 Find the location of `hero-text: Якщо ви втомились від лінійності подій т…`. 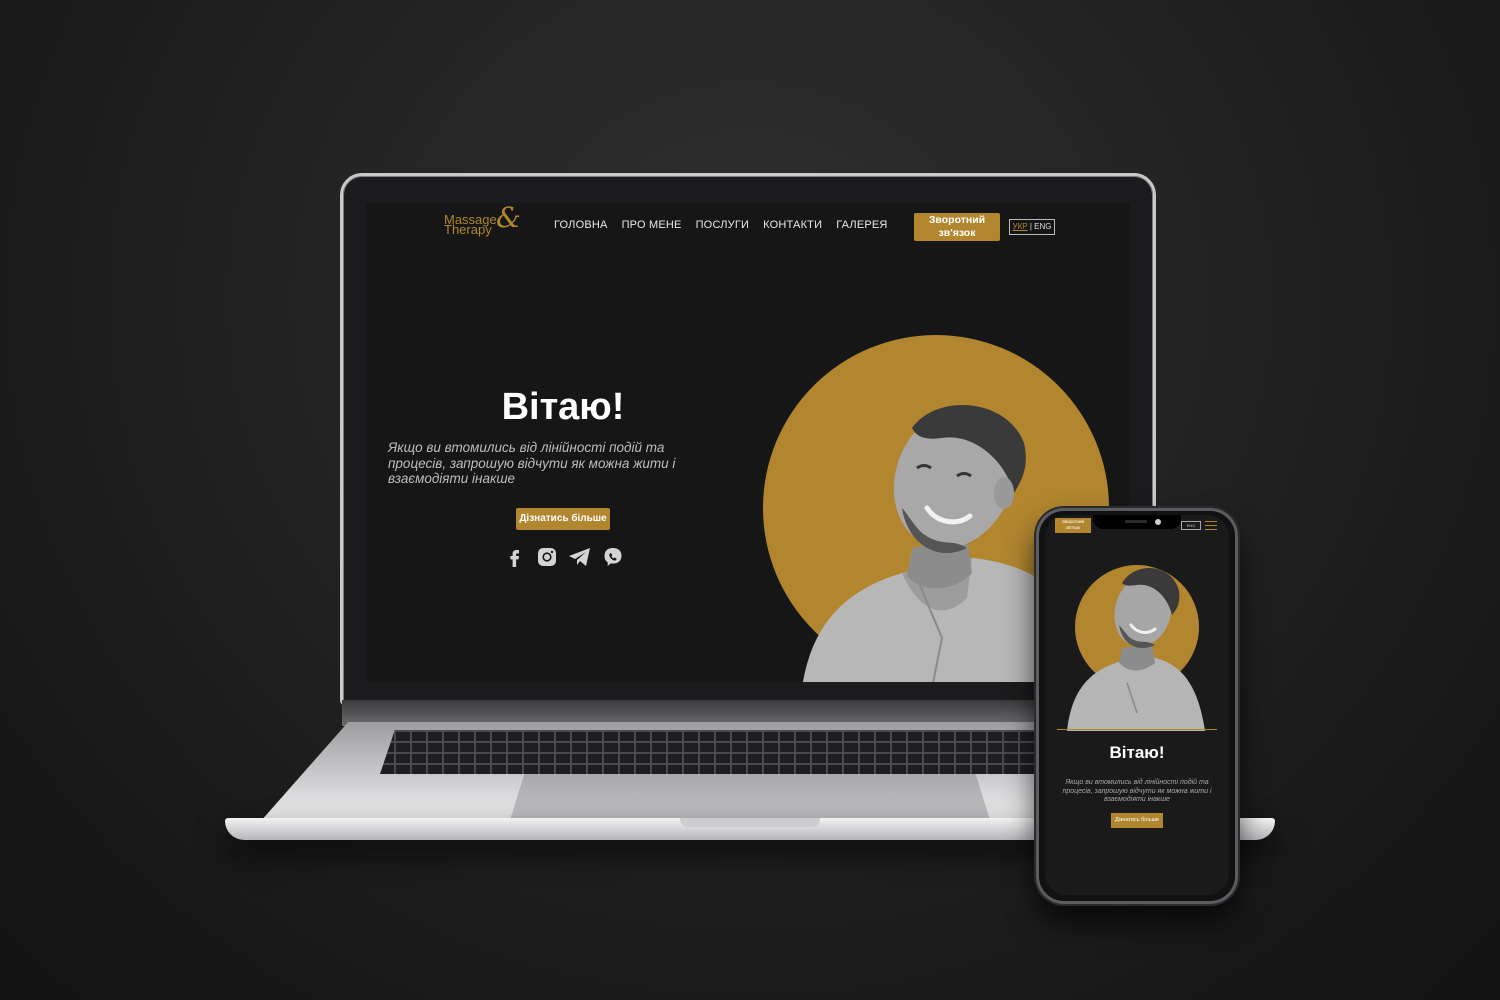

hero-text: Якщо ви втомились від лінійності подій т… is located at coordinates (532, 463).